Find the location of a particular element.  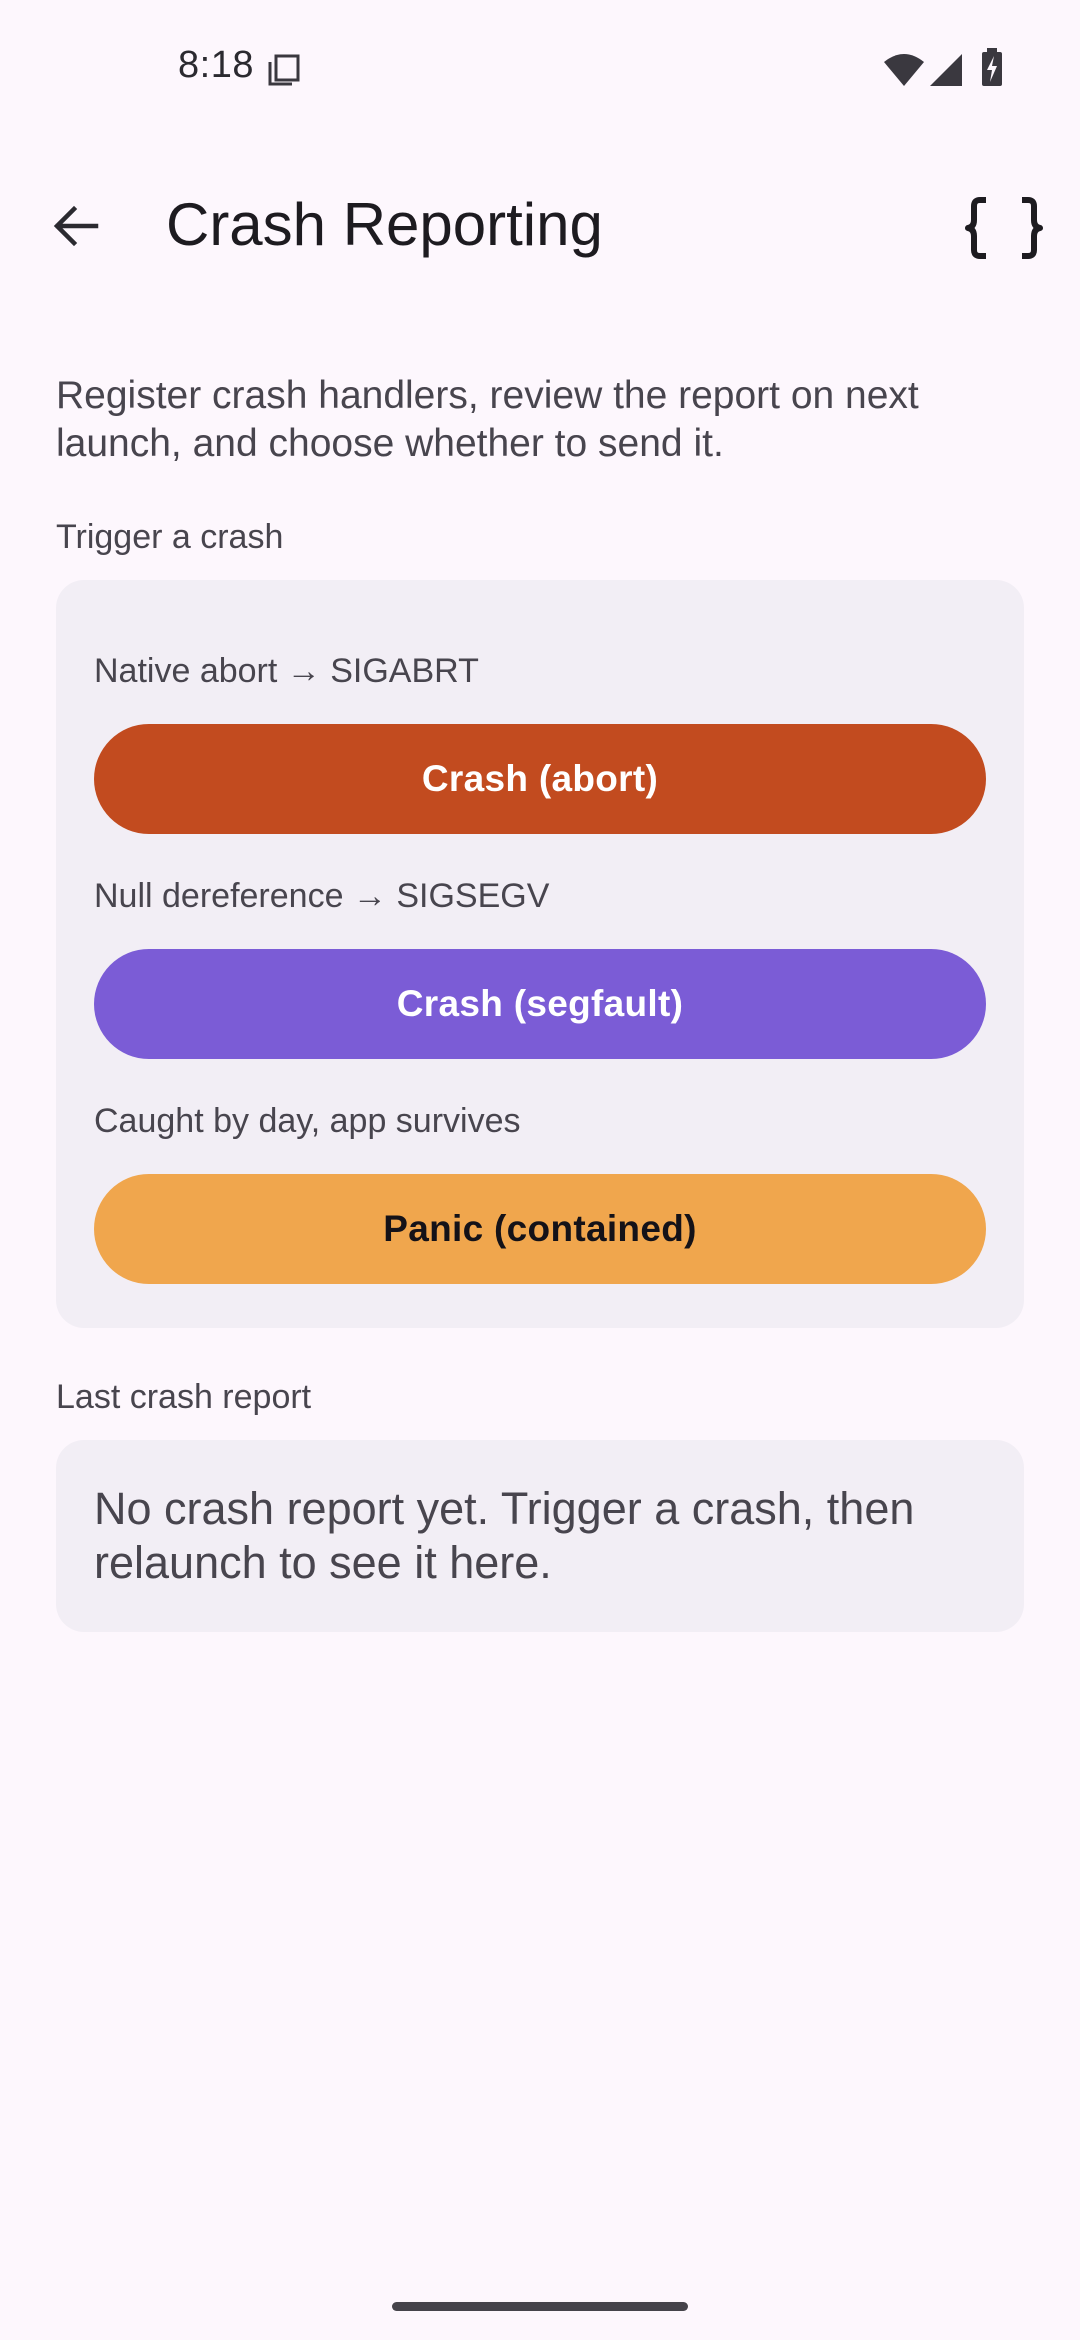

curly-braces-icon is located at coordinates (1004, 230).